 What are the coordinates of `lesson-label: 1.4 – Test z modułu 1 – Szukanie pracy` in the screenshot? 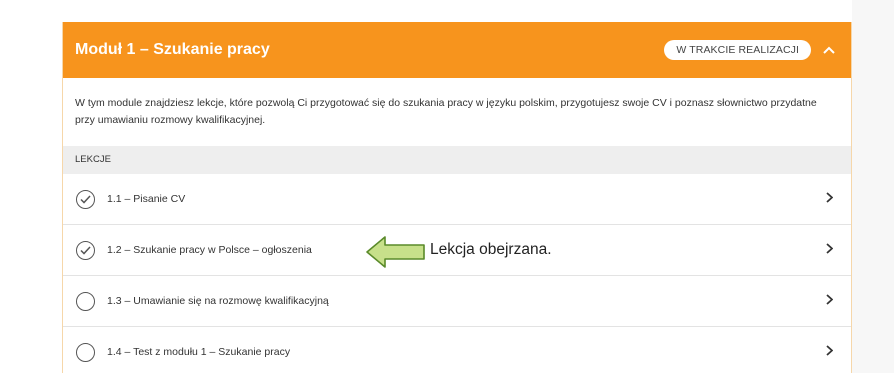 It's located at (199, 352).